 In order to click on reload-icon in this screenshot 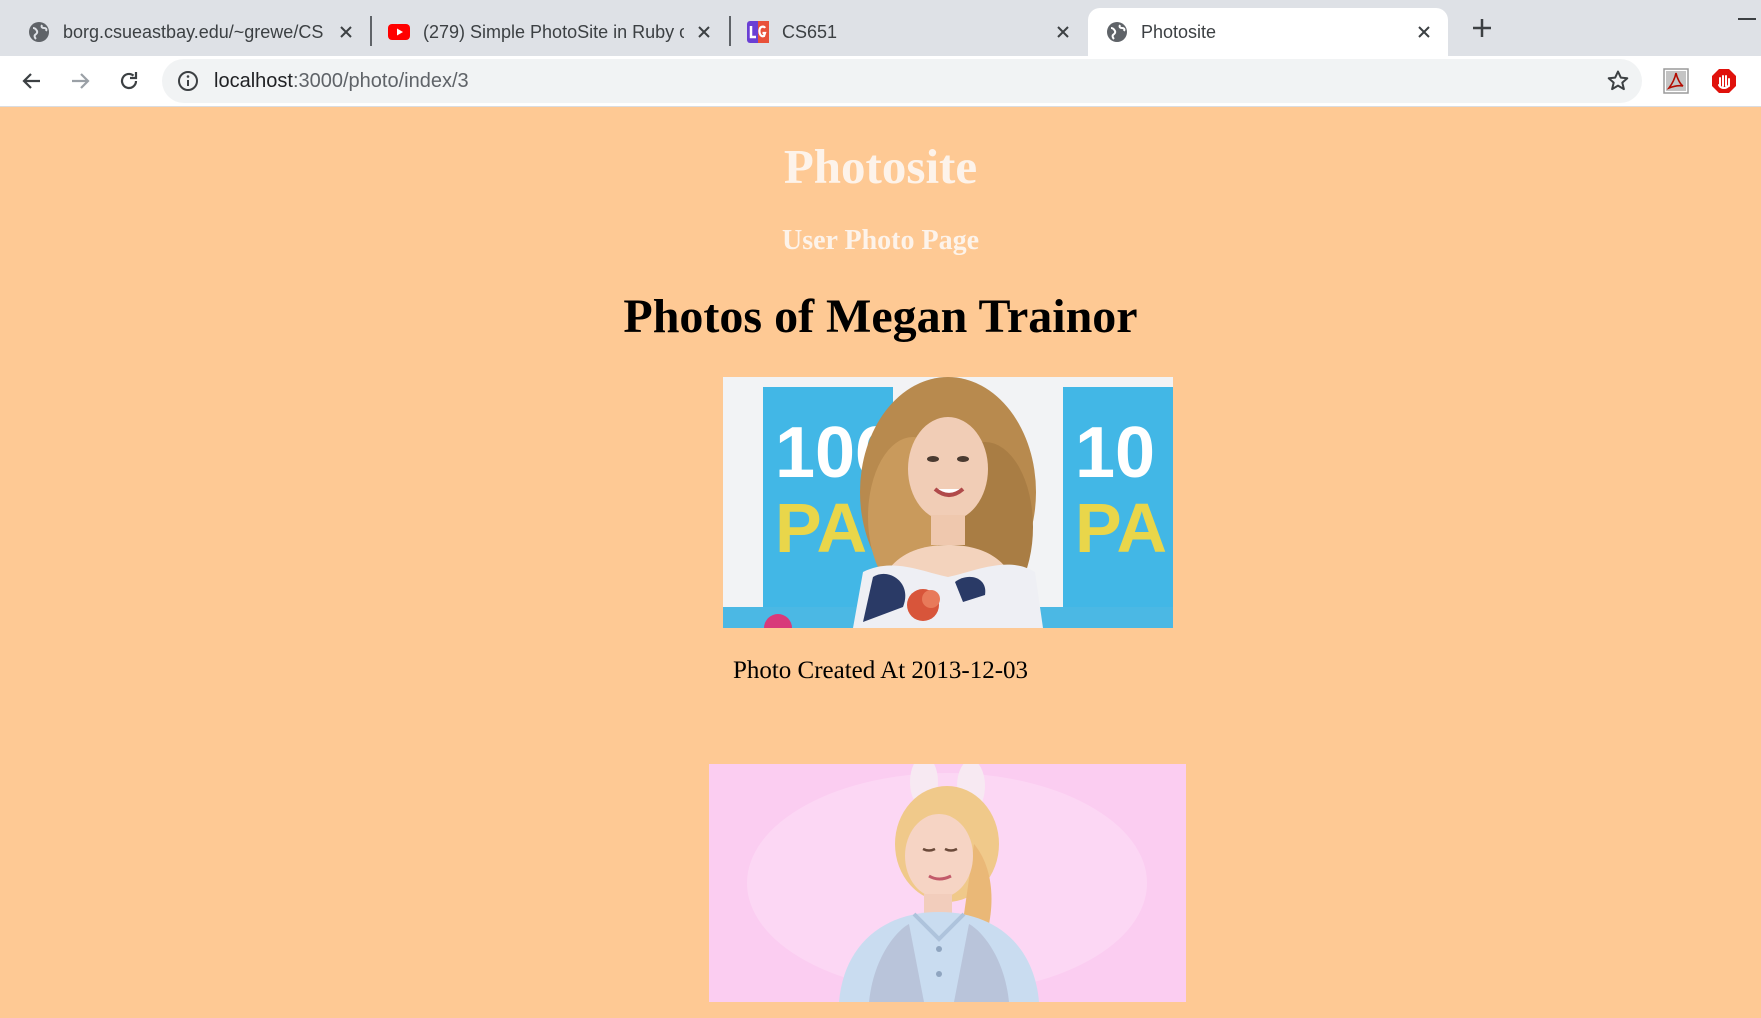, I will do `click(129, 81)`.